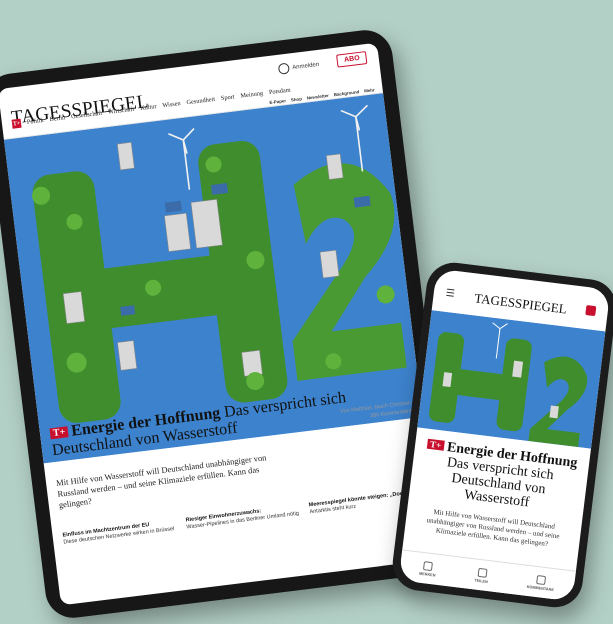 This screenshot has height=624, width=613. I want to click on bookmark-label: MERKEN, so click(427, 574).